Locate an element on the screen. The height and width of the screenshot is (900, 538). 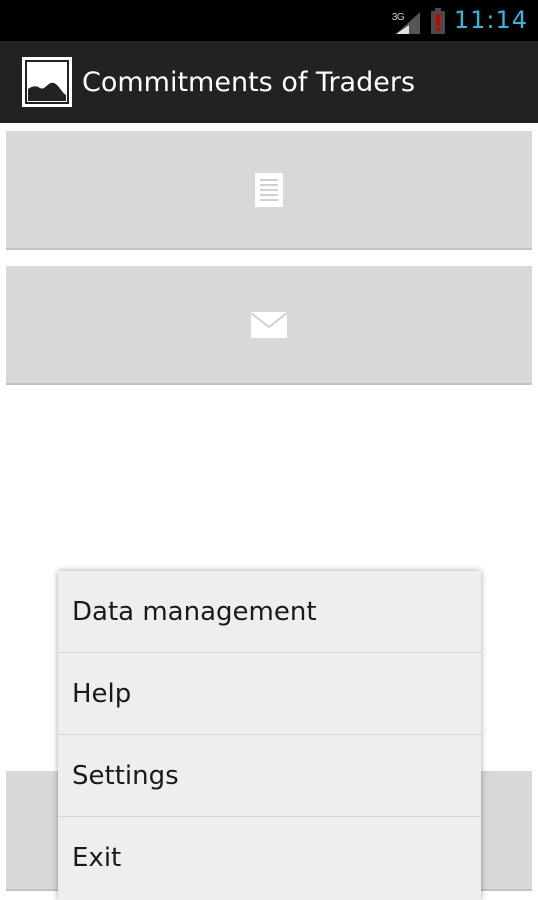
tile-messages is located at coordinates (269, 325).